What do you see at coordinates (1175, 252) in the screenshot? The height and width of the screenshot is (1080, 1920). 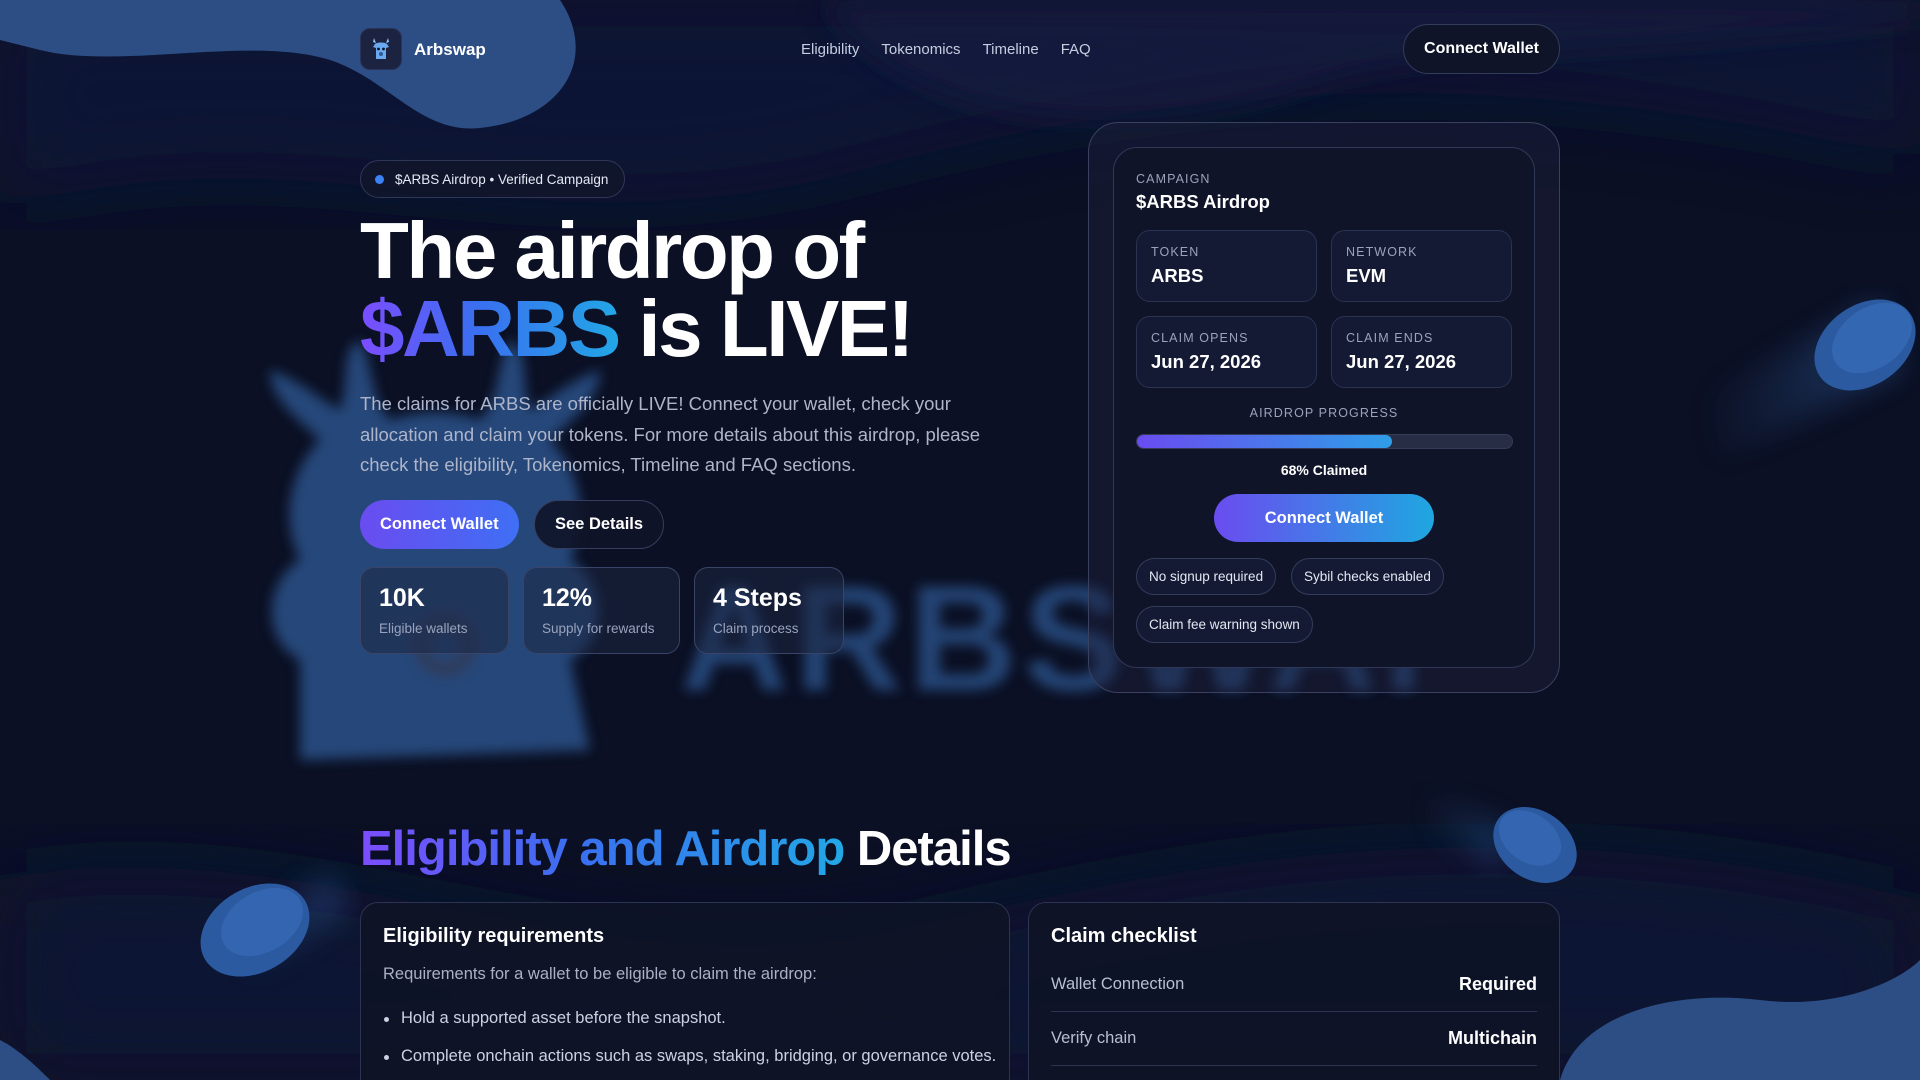 I see `token-label: TOKEN` at bounding box center [1175, 252].